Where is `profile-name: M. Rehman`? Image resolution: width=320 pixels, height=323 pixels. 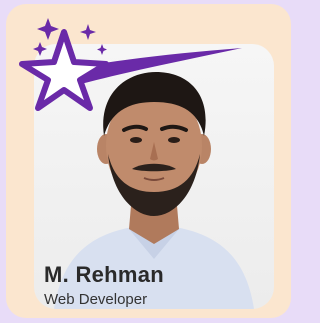
profile-name: M. Rehman is located at coordinates (104, 274).